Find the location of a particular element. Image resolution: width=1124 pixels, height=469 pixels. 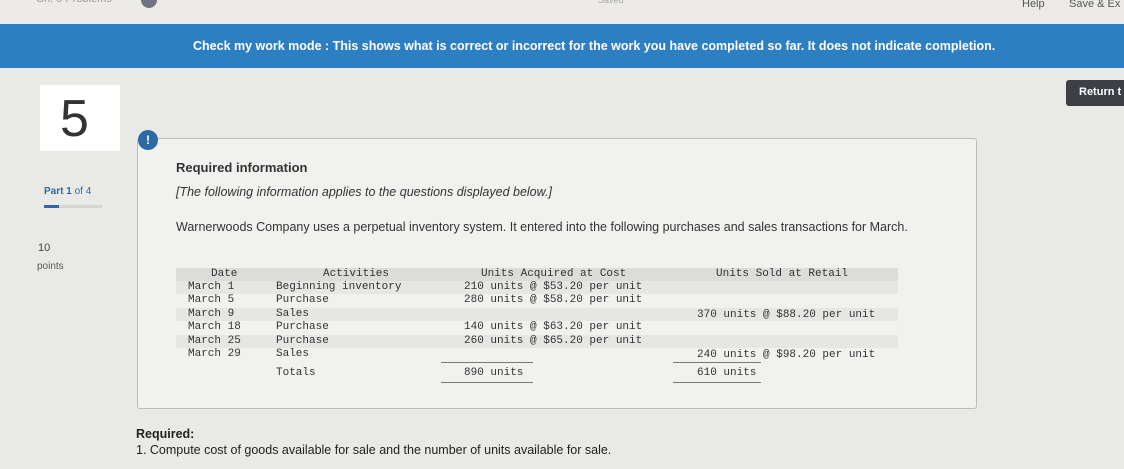

total-acquired-underline is located at coordinates (487, 362).